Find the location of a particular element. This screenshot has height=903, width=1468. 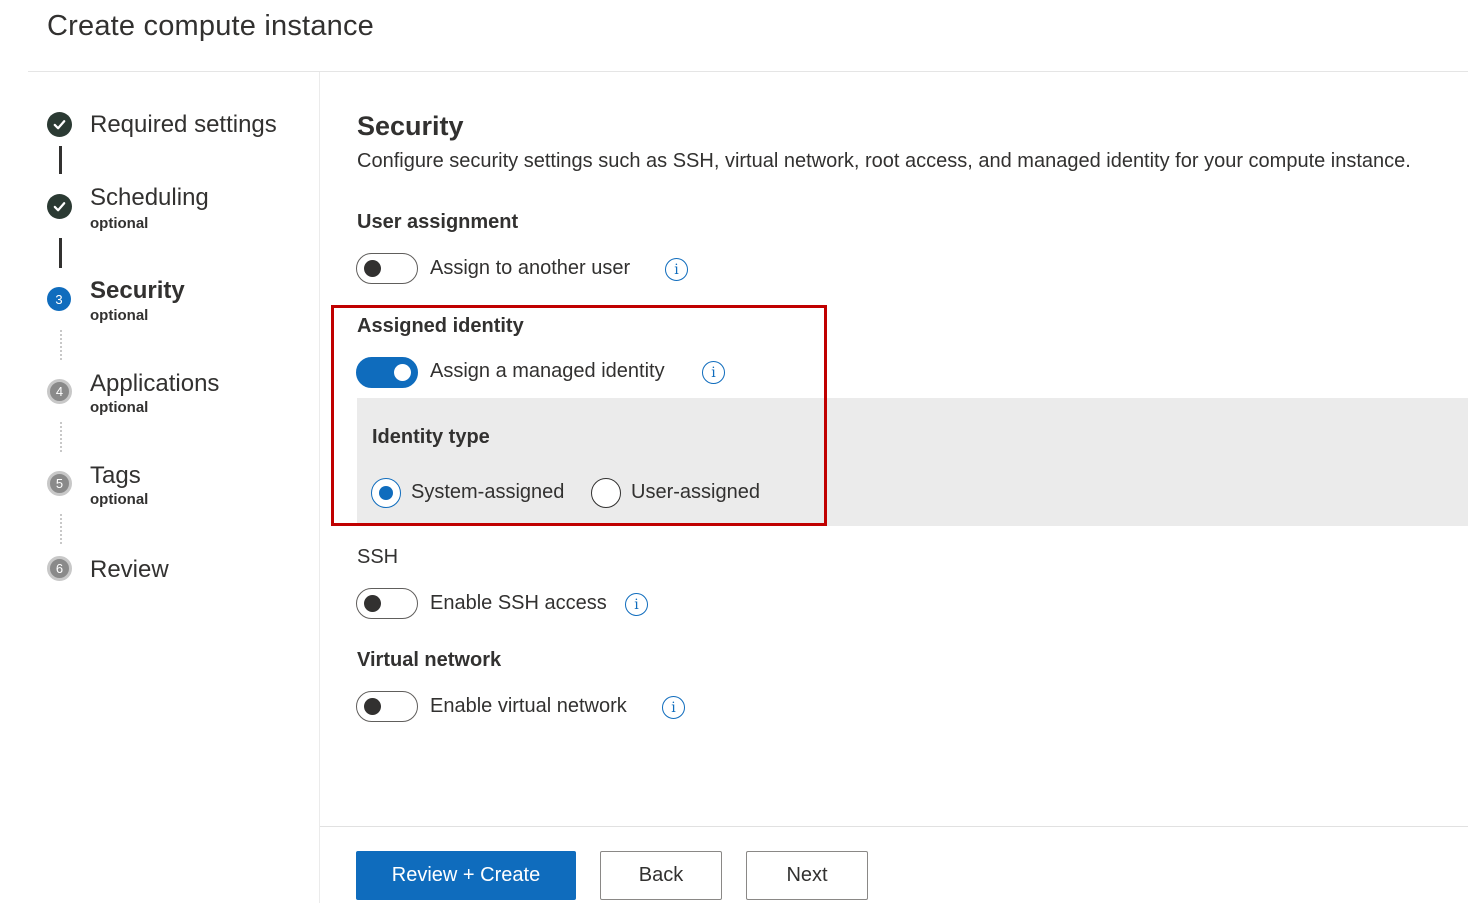

assign-user-toggle-label: Assign to another user is located at coordinates (530, 268).